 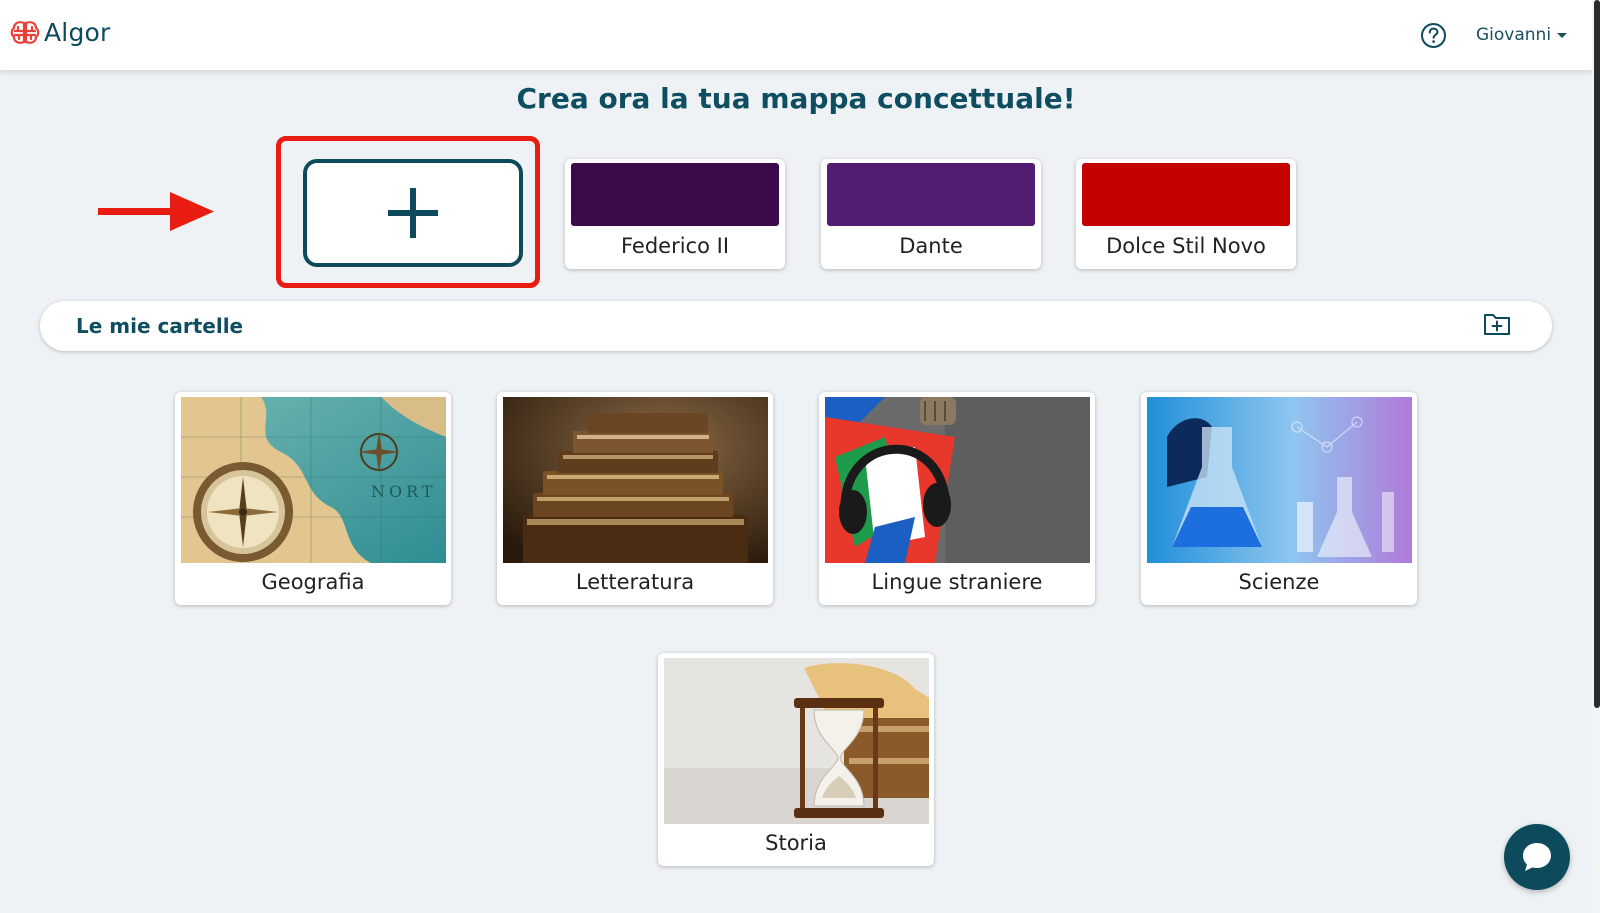 I want to click on user-name: Giovanni, so click(x=1514, y=35).